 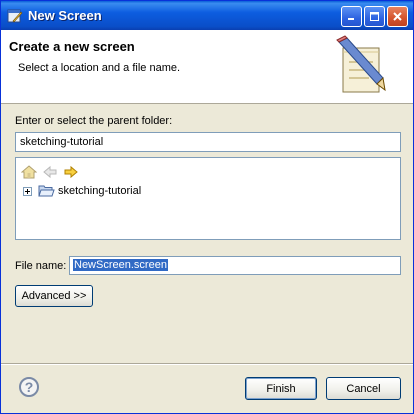 I want to click on parent-folder-label: Enter or select the parent folder:, so click(x=94, y=121).